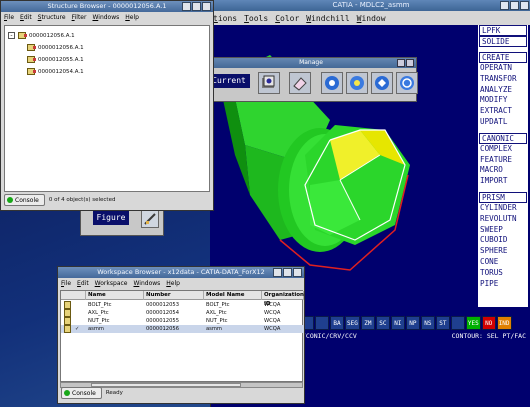 This screenshot has height=407, width=530. What do you see at coordinates (503, 262) in the screenshot?
I see `command-cone: CONE` at bounding box center [503, 262].